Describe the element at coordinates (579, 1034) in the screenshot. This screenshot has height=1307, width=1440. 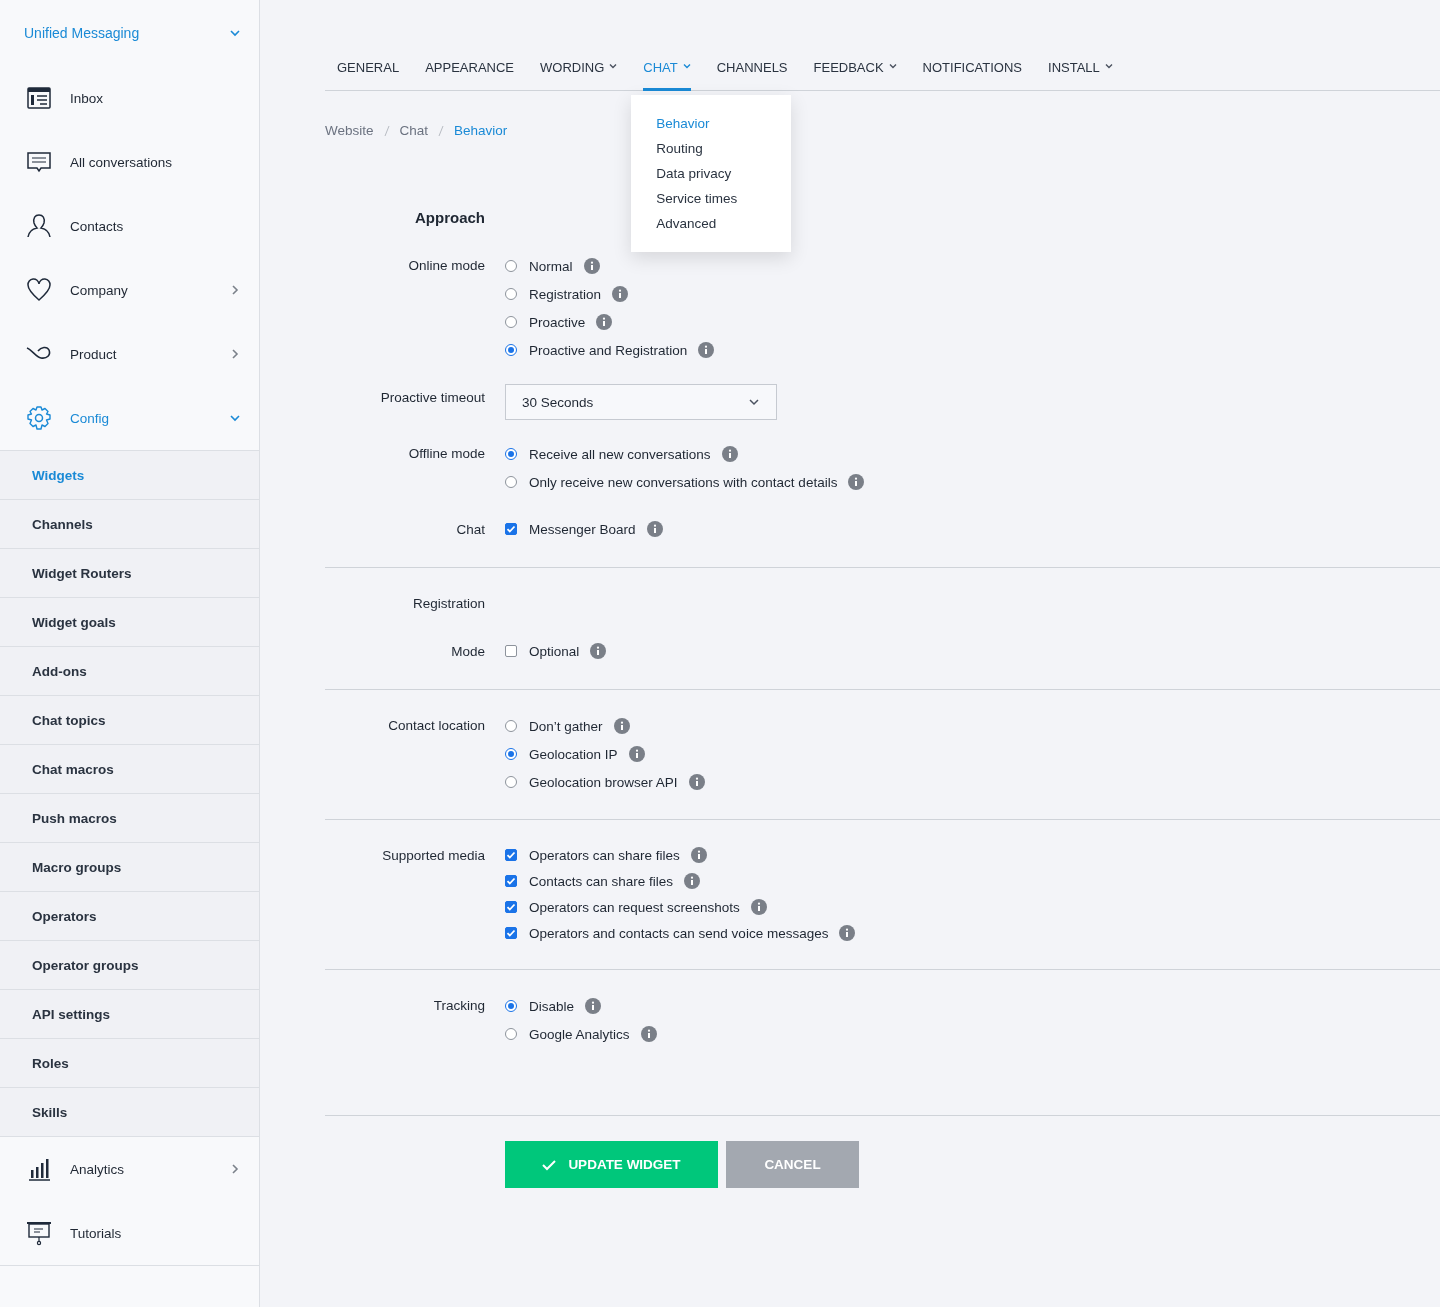
I see `option-label: Google Analytics` at that location.